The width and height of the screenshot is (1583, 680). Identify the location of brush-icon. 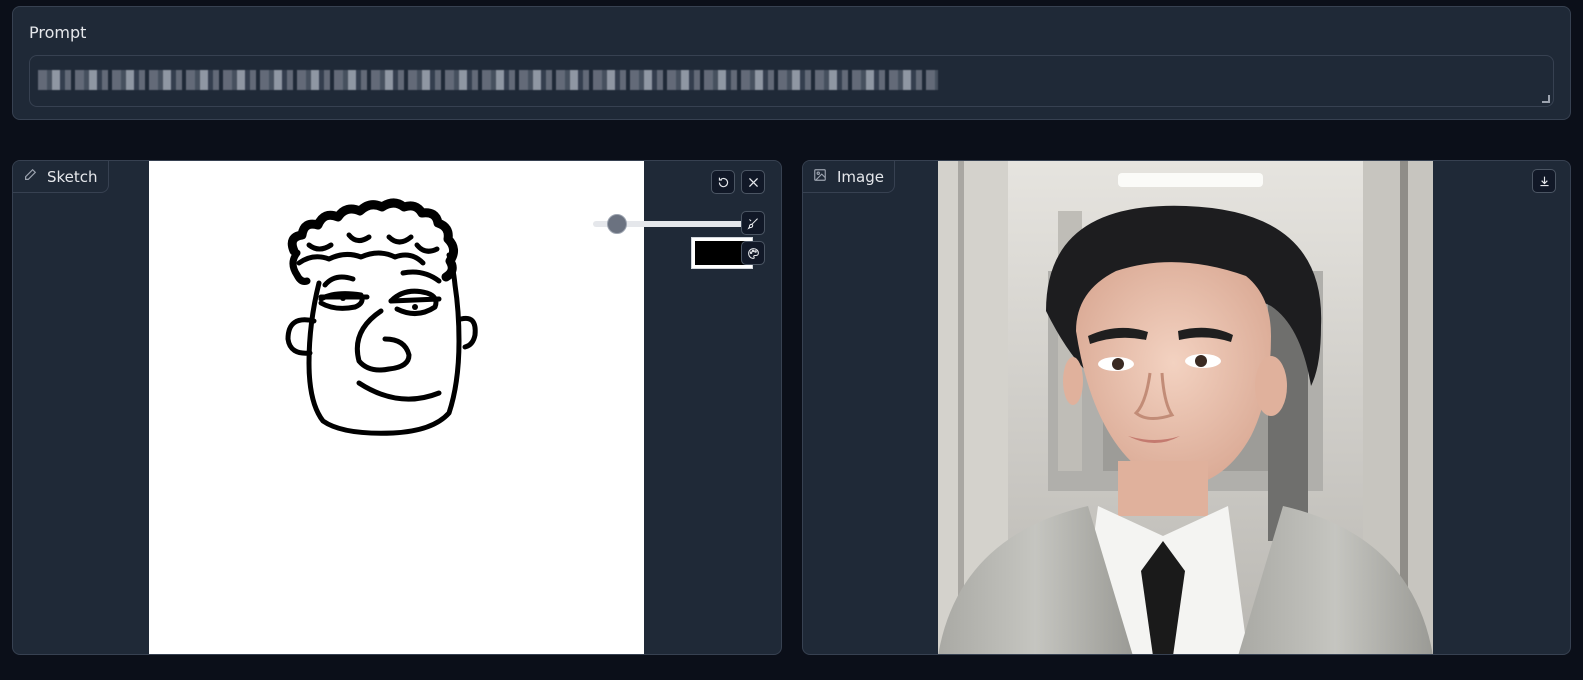
(752, 223).